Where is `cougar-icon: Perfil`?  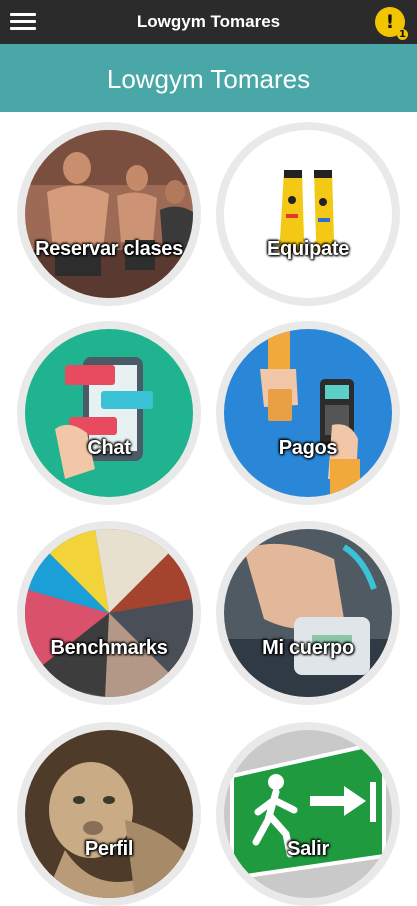 cougar-icon: Perfil is located at coordinates (109, 814).